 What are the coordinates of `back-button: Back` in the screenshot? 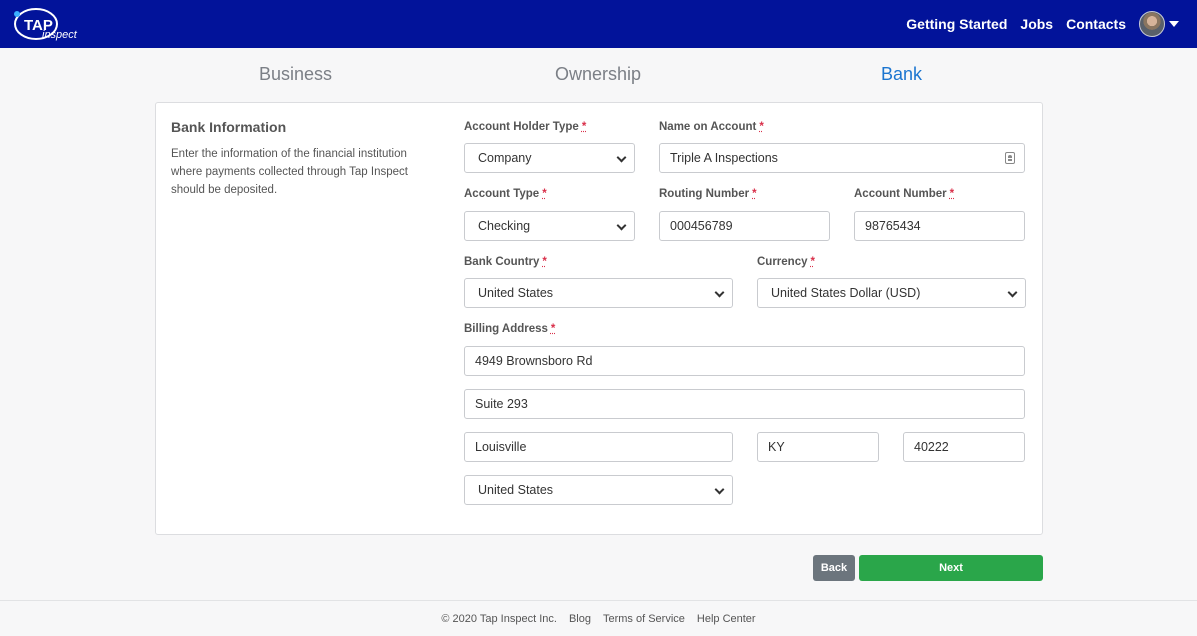 It's located at (834, 568).